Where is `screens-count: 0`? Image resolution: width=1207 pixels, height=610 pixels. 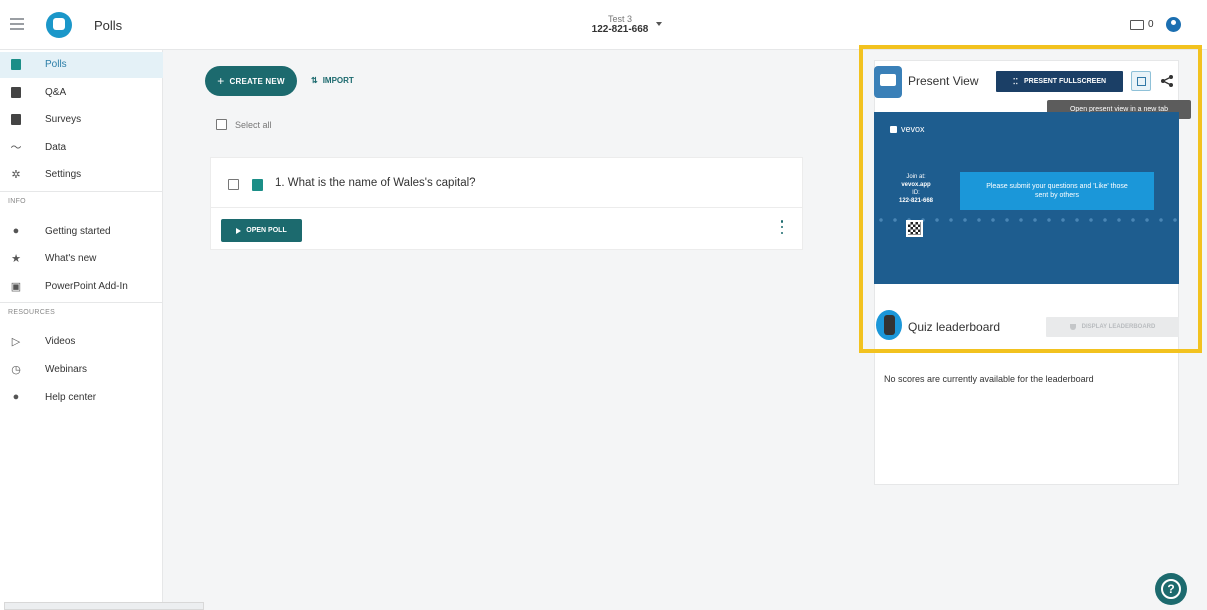 screens-count: 0 is located at coordinates (1151, 24).